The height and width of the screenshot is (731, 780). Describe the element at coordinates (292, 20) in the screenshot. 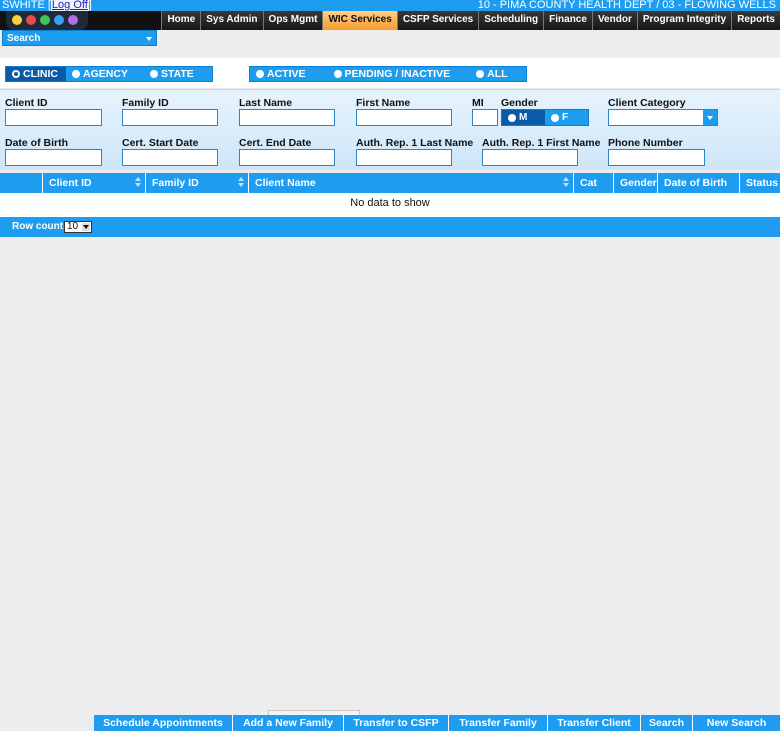

I see `nav-tab-ops-mgmt: Ops Mgmt` at that location.